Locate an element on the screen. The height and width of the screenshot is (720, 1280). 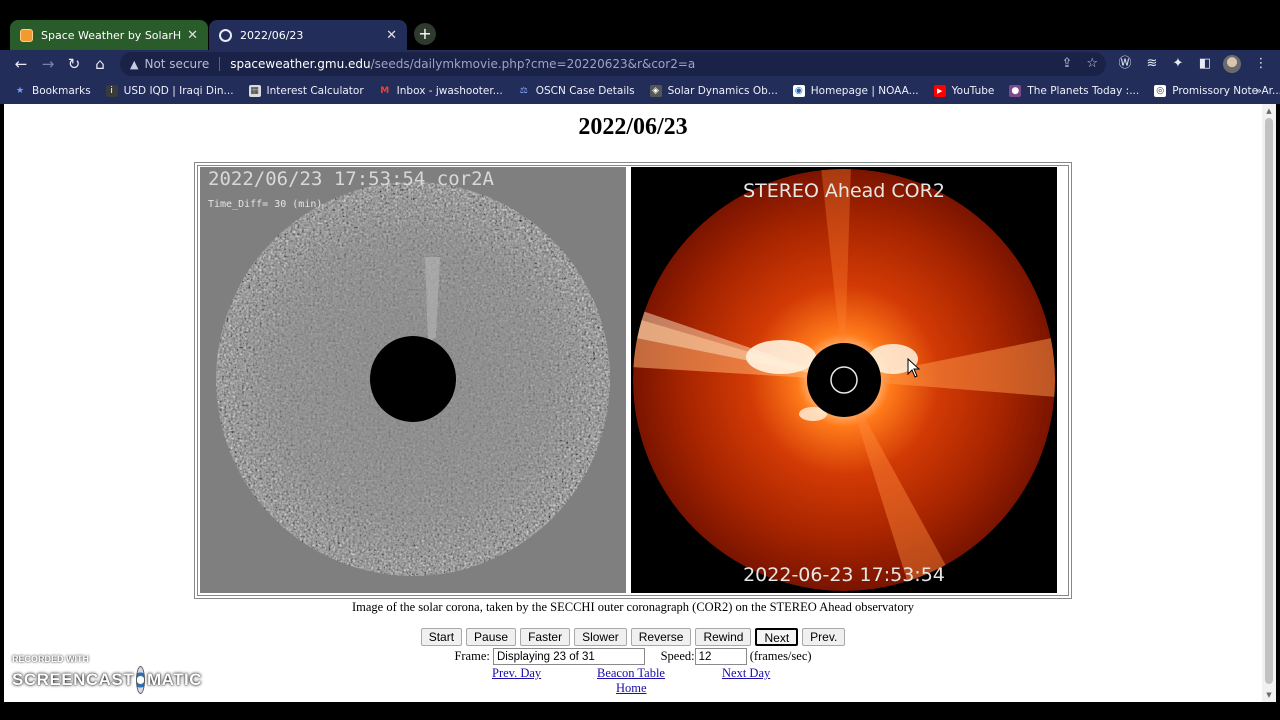
youtube-icon: ▶ is located at coordinates (939, 91).